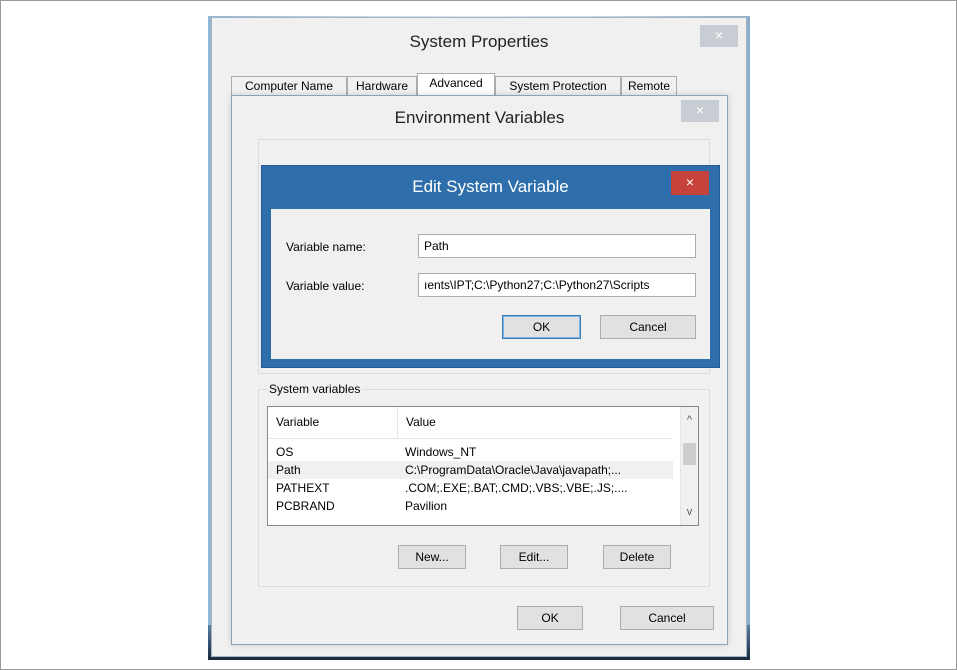  I want to click on list-header: Variable Value, so click(470, 423).